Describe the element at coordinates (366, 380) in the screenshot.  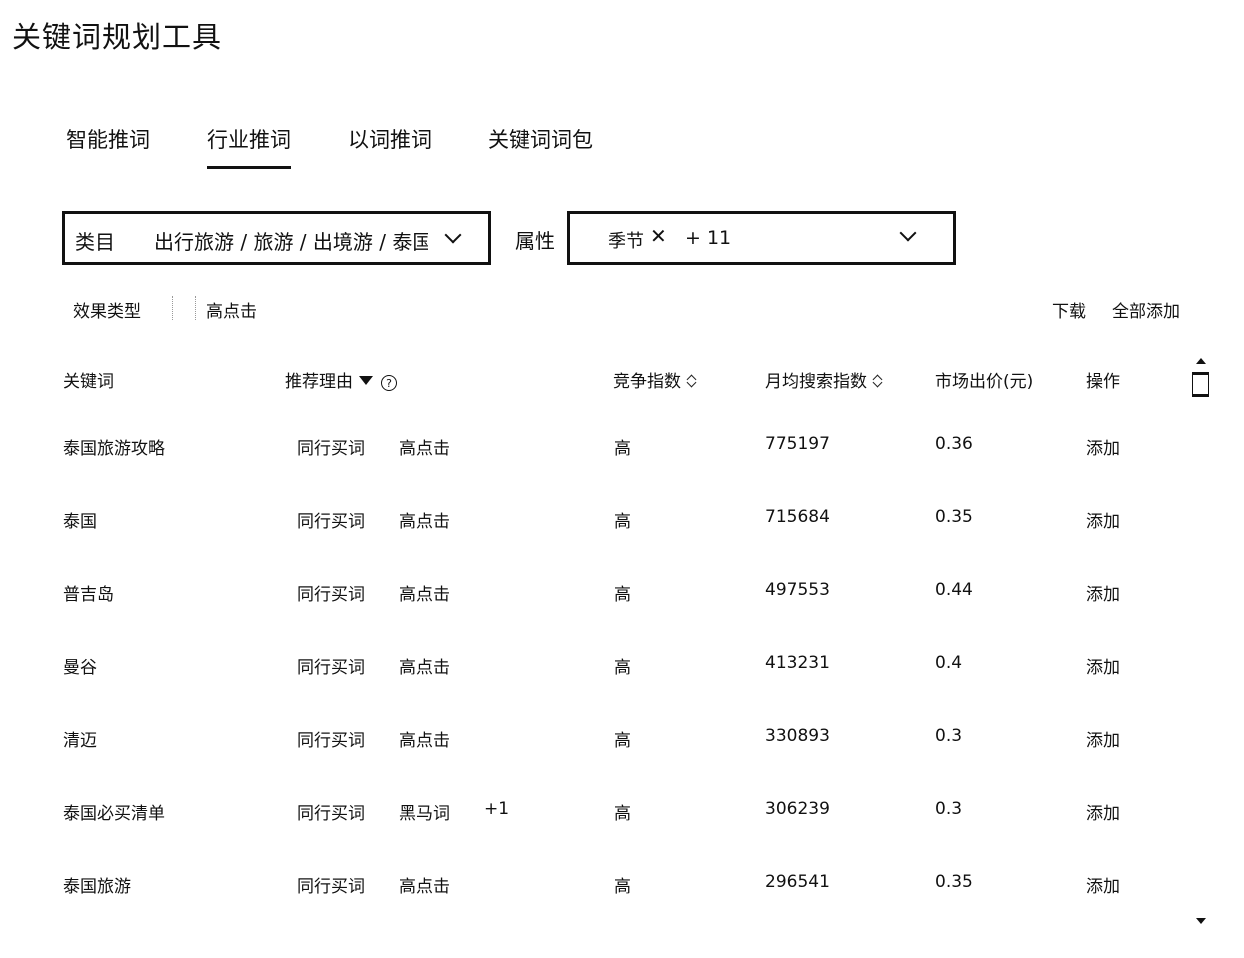
I see `filter-icon` at that location.